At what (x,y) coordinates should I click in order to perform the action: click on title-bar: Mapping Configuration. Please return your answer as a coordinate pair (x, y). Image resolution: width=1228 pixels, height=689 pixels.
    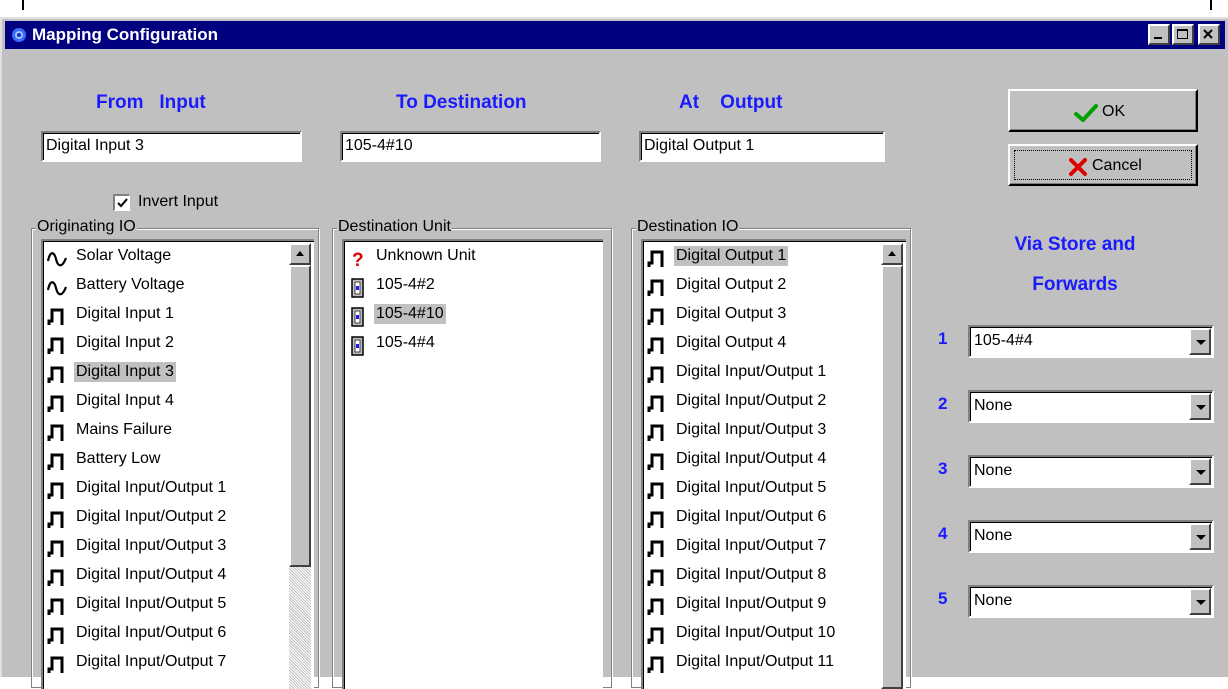
    Looking at the image, I should click on (615, 35).